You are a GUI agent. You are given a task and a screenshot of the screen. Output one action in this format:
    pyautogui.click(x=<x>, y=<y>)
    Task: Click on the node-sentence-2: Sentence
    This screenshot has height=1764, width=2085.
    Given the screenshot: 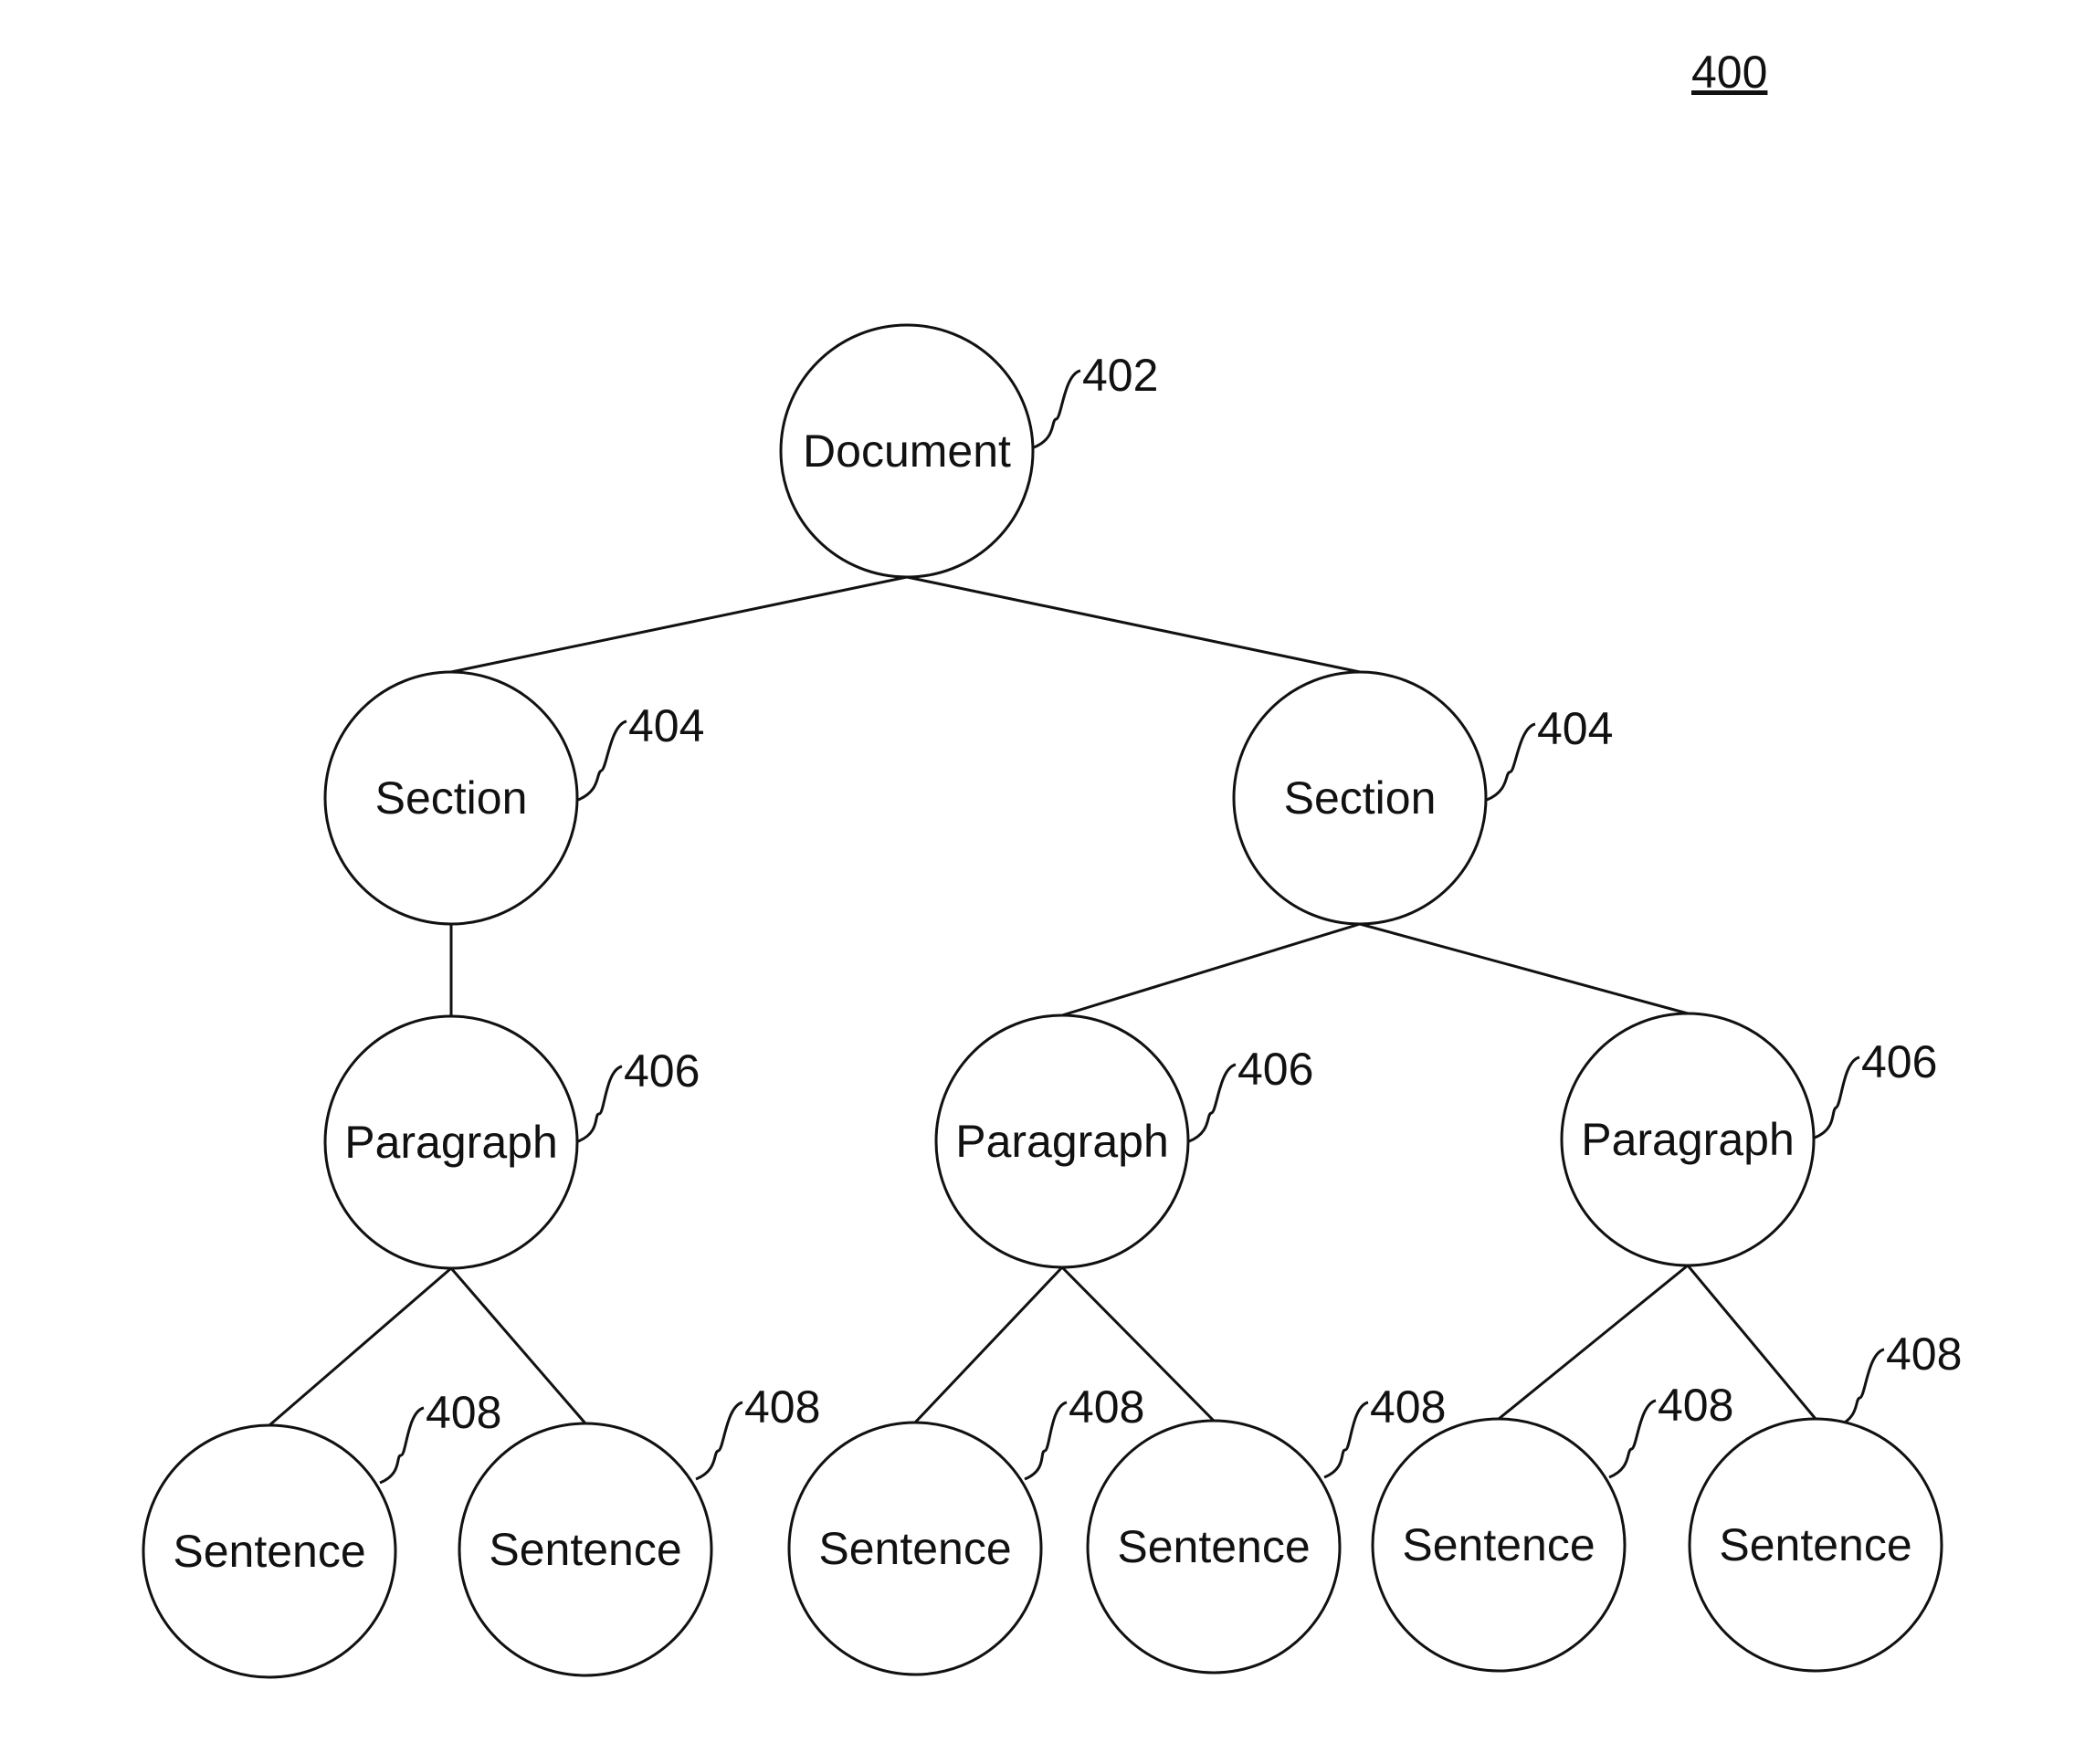 What is the action you would take?
    pyautogui.click(x=585, y=1549)
    